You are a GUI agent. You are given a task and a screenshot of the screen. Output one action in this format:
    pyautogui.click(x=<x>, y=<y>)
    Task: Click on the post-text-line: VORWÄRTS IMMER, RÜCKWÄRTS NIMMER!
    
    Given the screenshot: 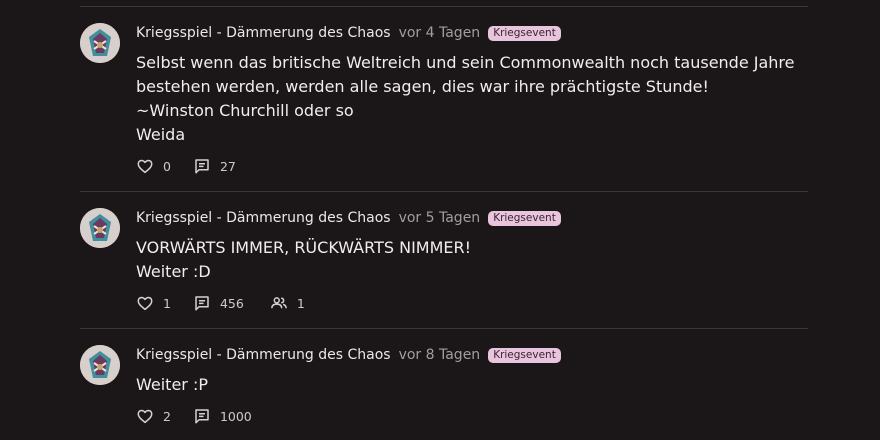 What is the action you would take?
    pyautogui.click(x=304, y=247)
    